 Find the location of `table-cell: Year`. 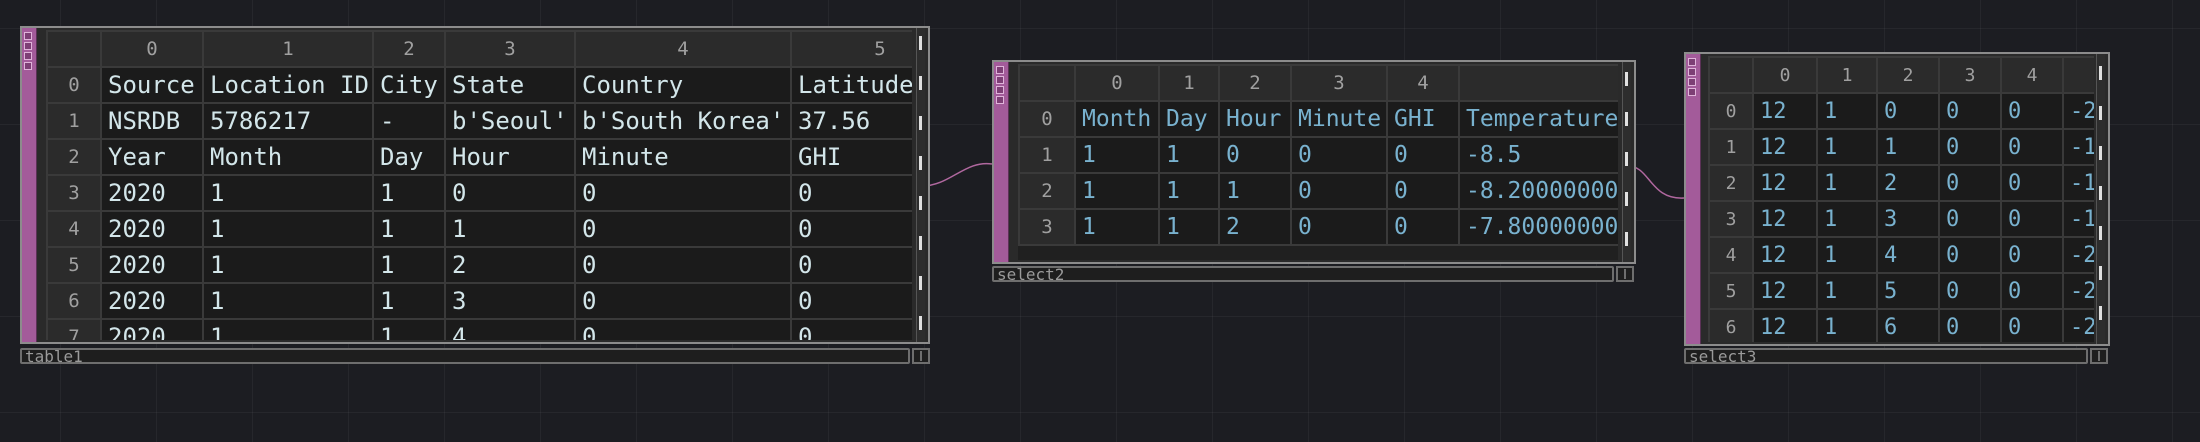

table-cell: Year is located at coordinates (152, 157).